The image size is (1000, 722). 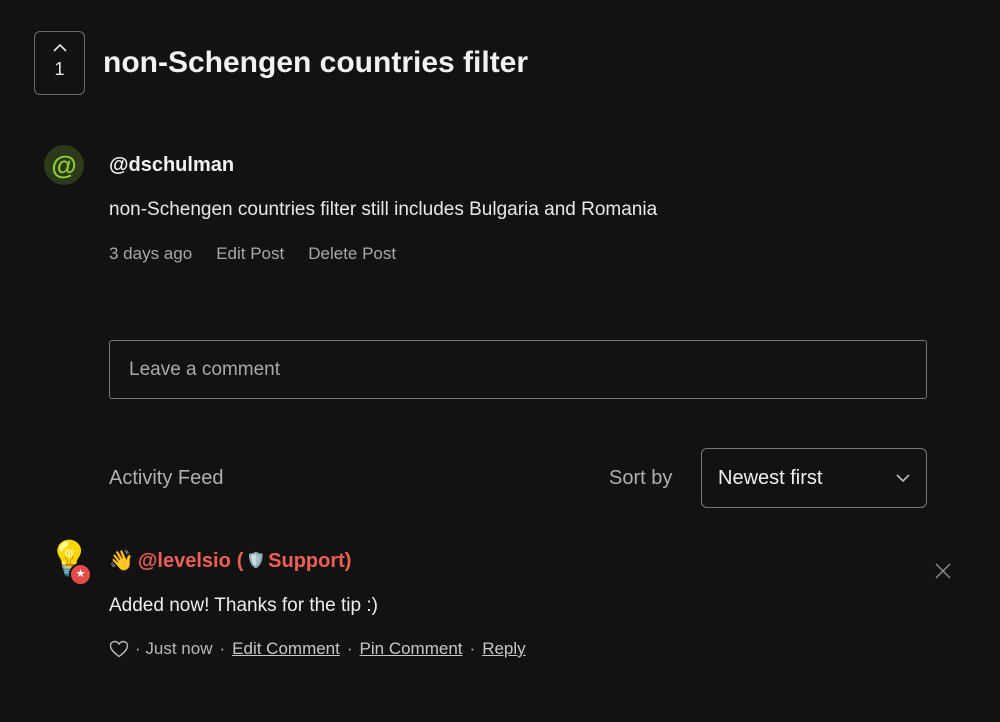 What do you see at coordinates (256, 560) in the screenshot?
I see `shield-icon: 🛡️` at bounding box center [256, 560].